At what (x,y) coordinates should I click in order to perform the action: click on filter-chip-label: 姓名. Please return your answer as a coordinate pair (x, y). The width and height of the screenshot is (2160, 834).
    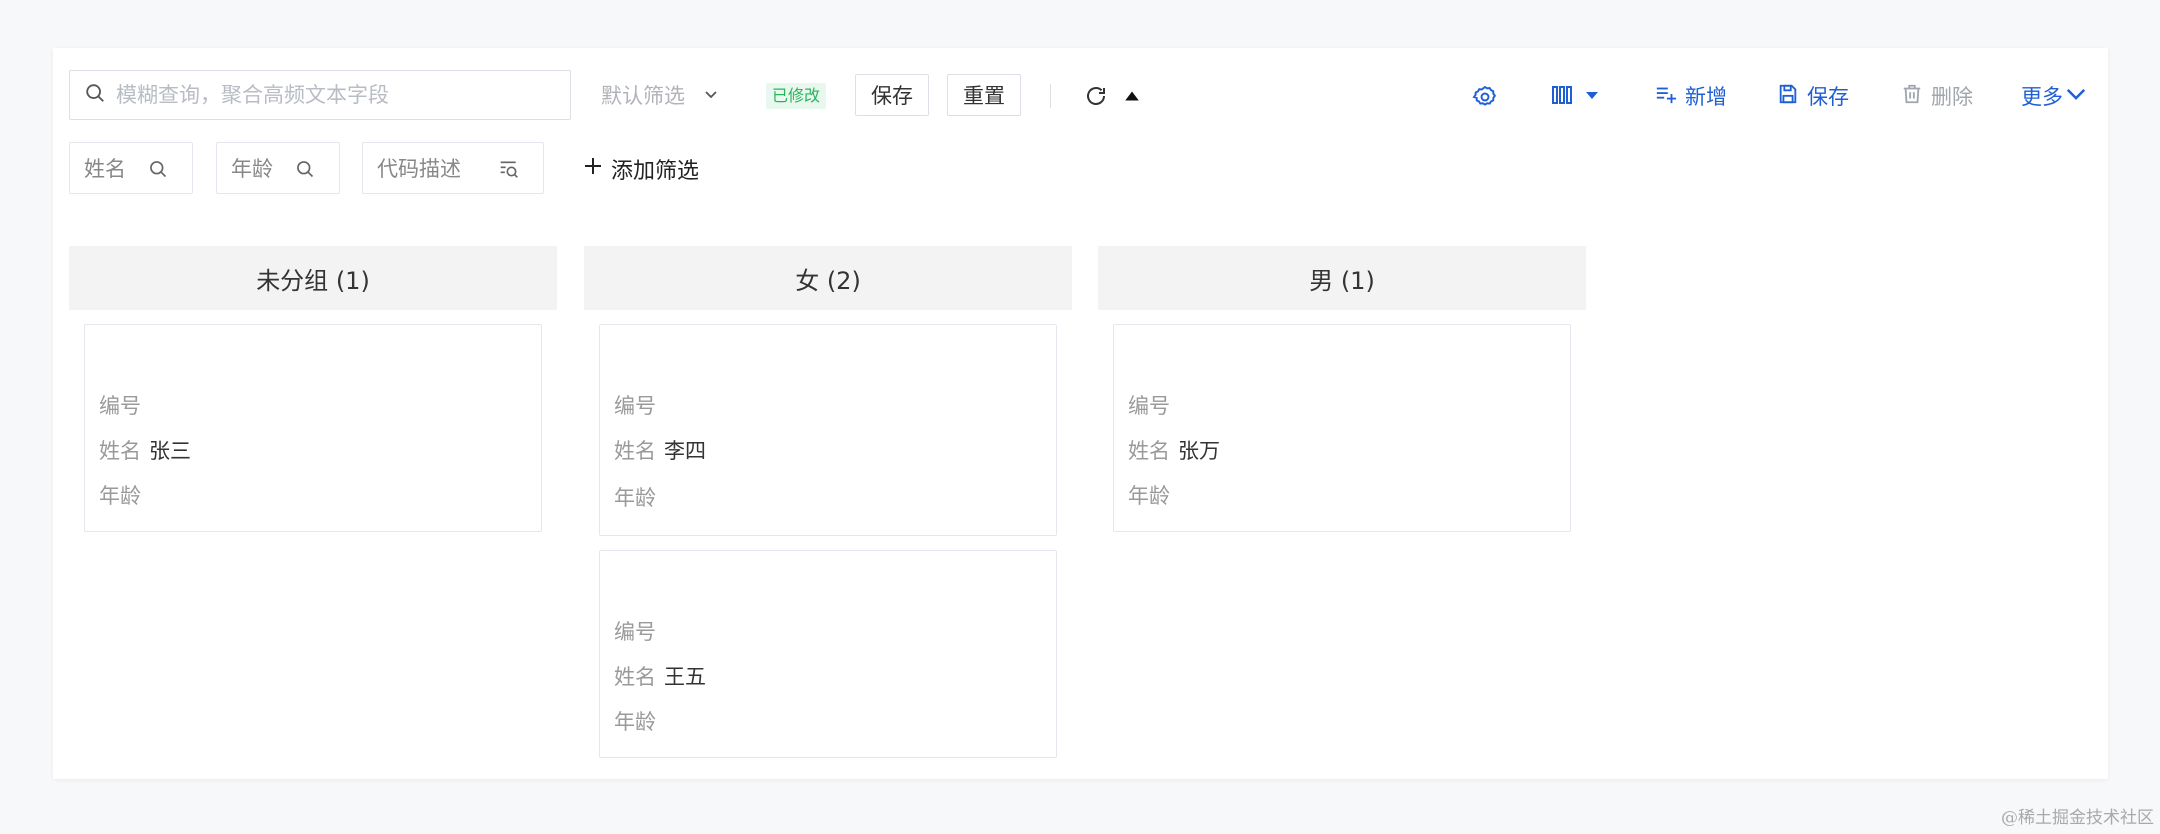
    Looking at the image, I should click on (105, 169).